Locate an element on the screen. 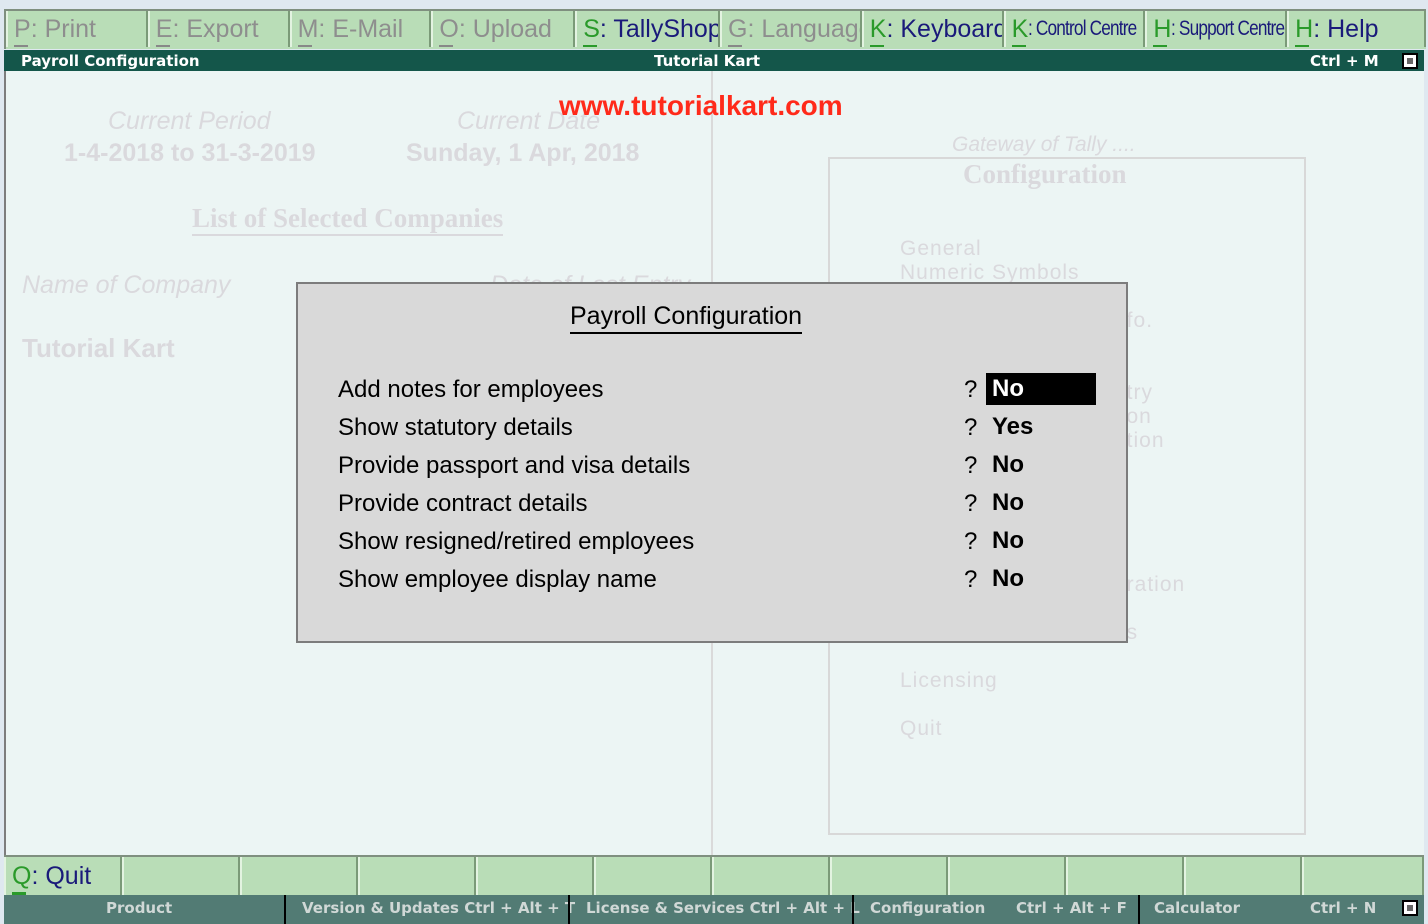 This screenshot has height=924, width=1428. screen-title: Payroll Configuration is located at coordinates (110, 61).